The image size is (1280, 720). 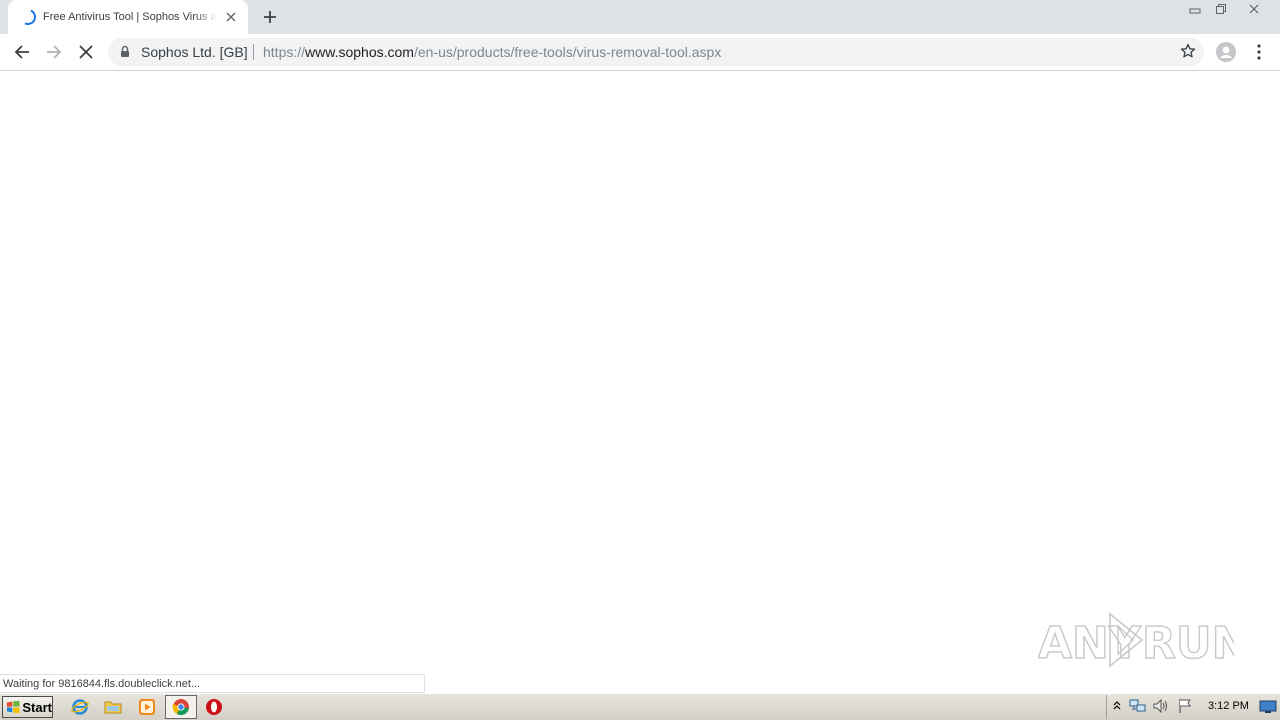 I want to click on action-center-flag-icon, so click(x=1185, y=706).